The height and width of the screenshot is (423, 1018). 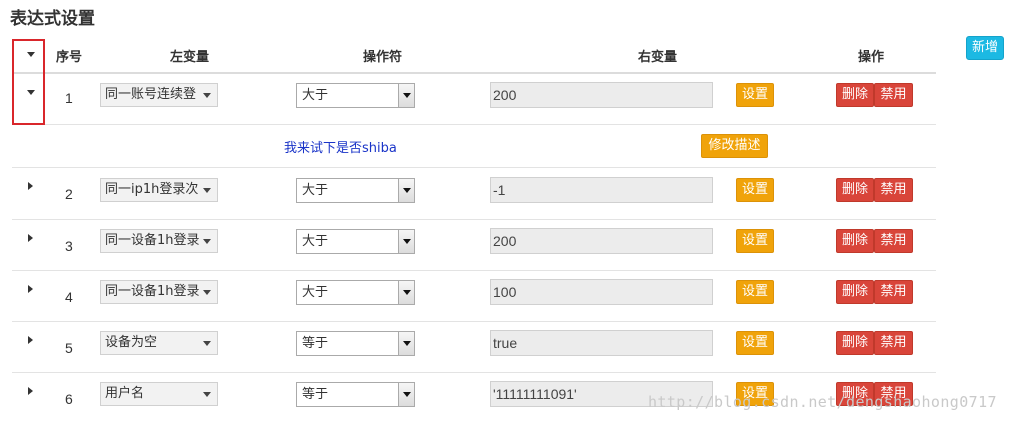 I want to click on row-index: 3, so click(x=69, y=246).